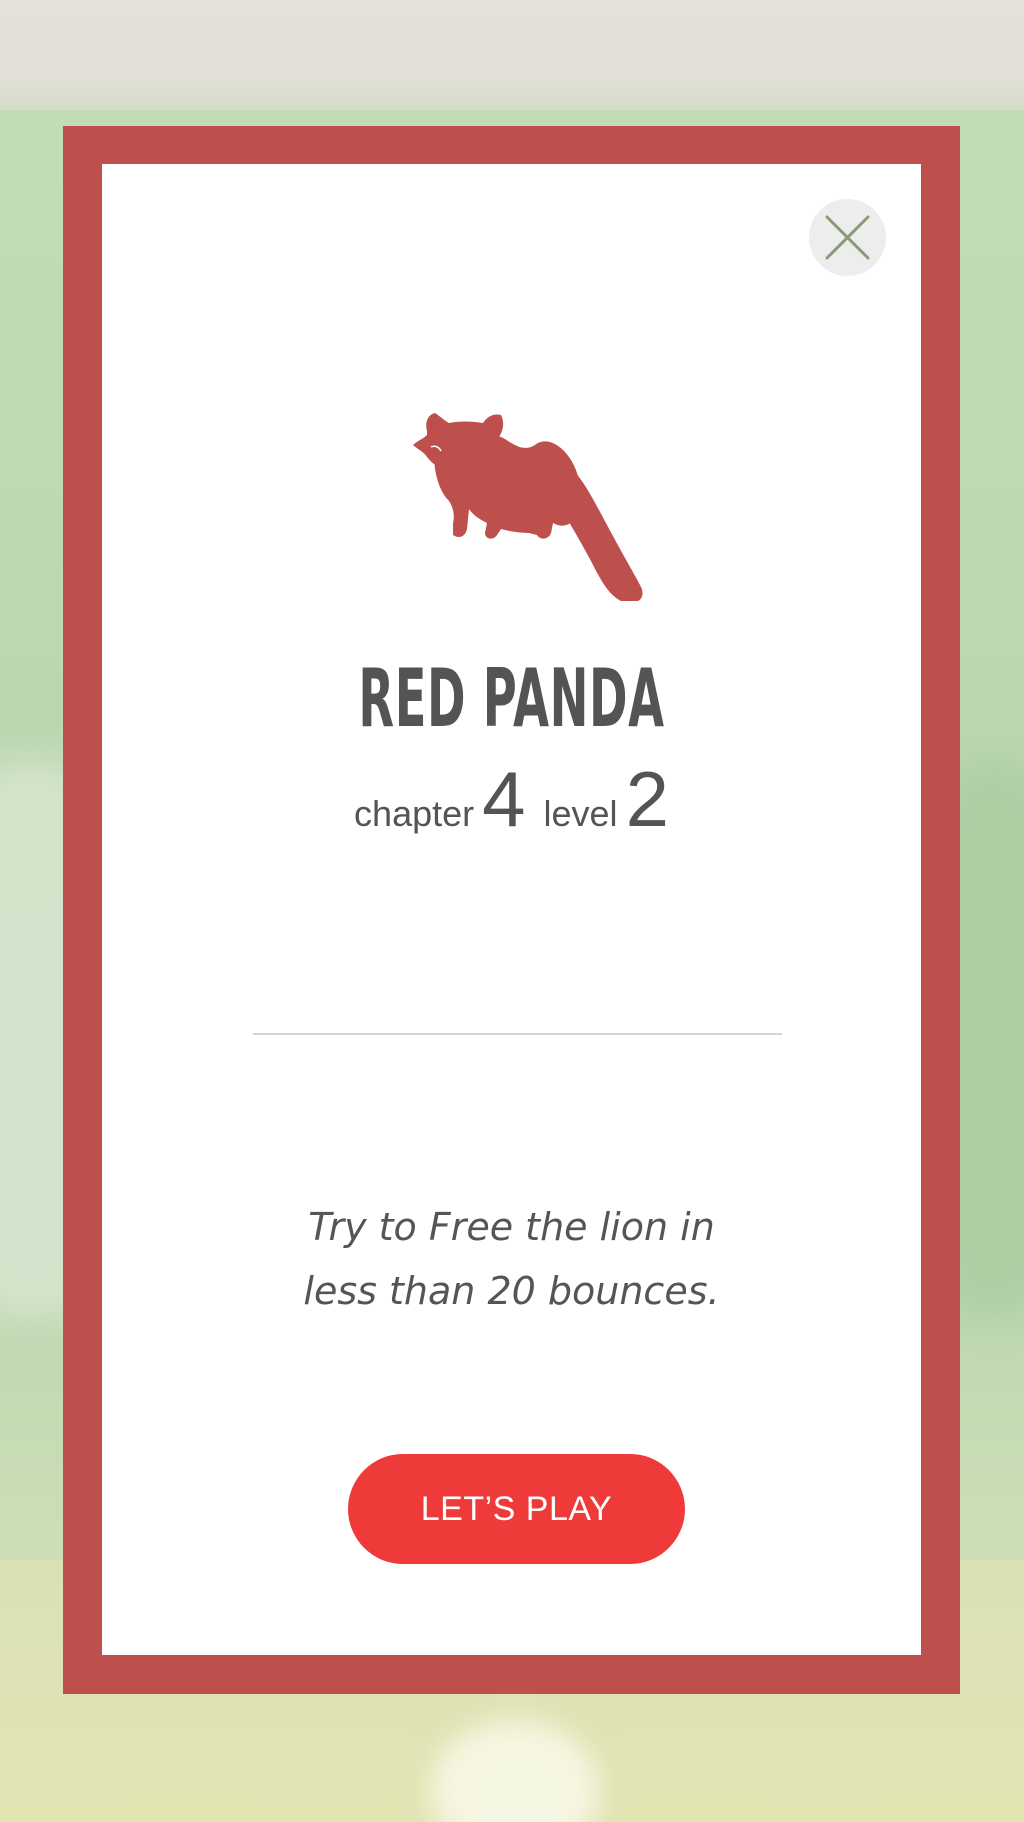 The image size is (1024, 1822). What do you see at coordinates (511, 1291) in the screenshot?
I see `mission-line: less than 20 bounces.` at bounding box center [511, 1291].